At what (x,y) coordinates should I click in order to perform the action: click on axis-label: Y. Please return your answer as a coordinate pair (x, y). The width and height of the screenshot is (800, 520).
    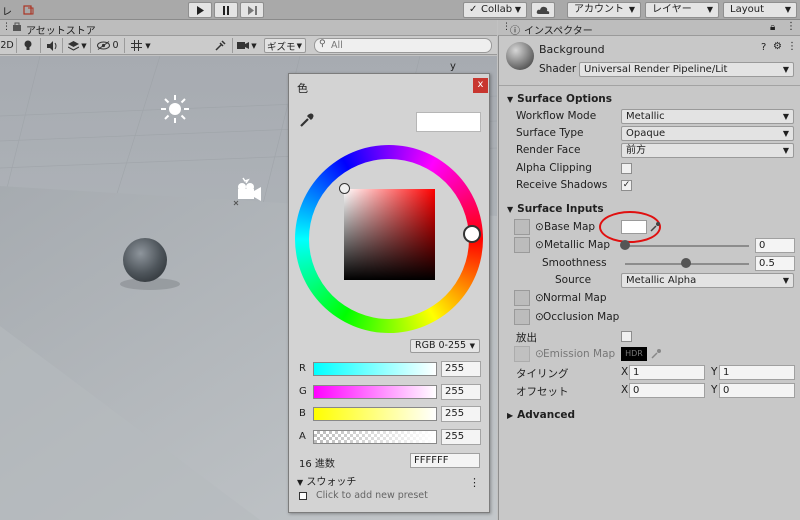
    Looking at the image, I should click on (714, 390).